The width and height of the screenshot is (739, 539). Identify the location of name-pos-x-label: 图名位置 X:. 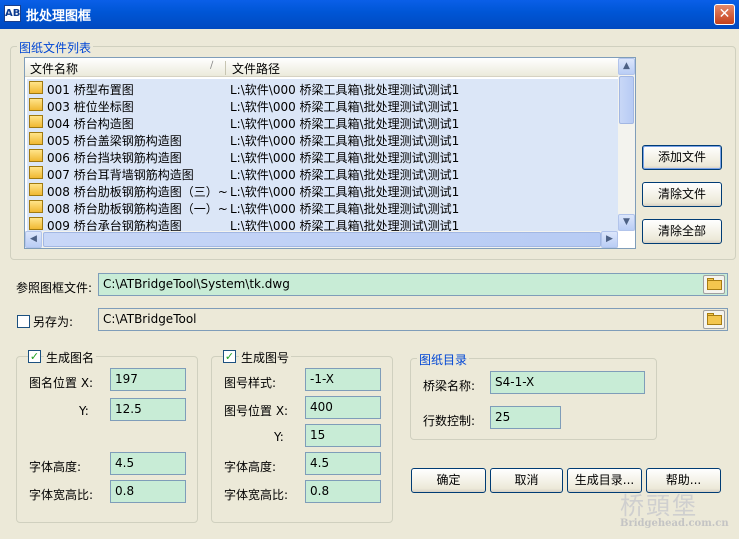
(61, 383).